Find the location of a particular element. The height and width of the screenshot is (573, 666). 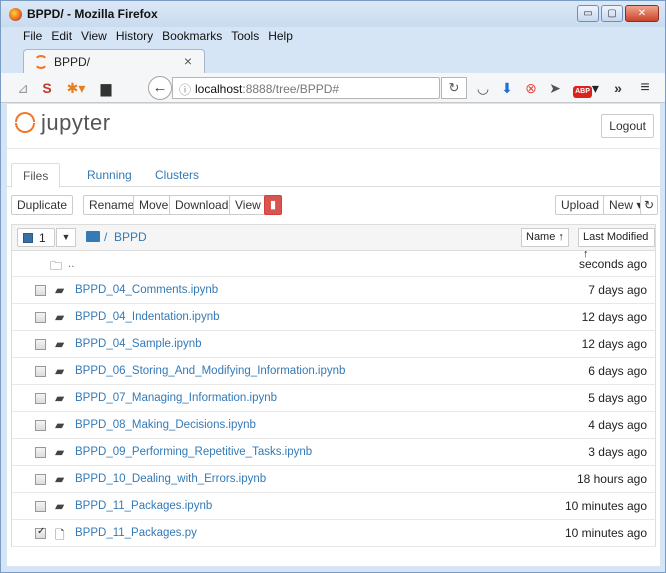

trash-icon: ▮ is located at coordinates (273, 205).